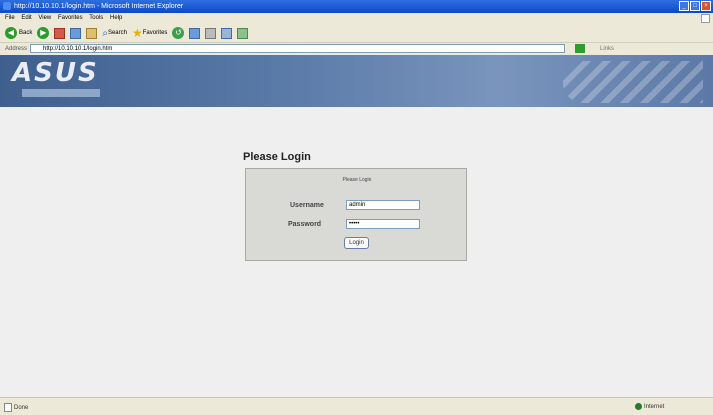 The image size is (713, 415). I want to click on menu-file: File, so click(10, 18).